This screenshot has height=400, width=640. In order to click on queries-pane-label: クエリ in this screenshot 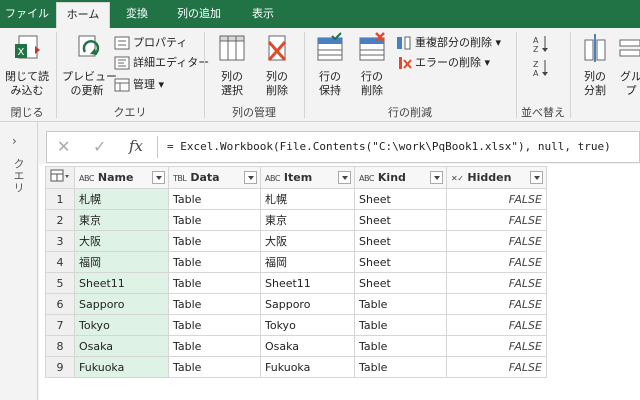, I will do `click(18, 176)`.